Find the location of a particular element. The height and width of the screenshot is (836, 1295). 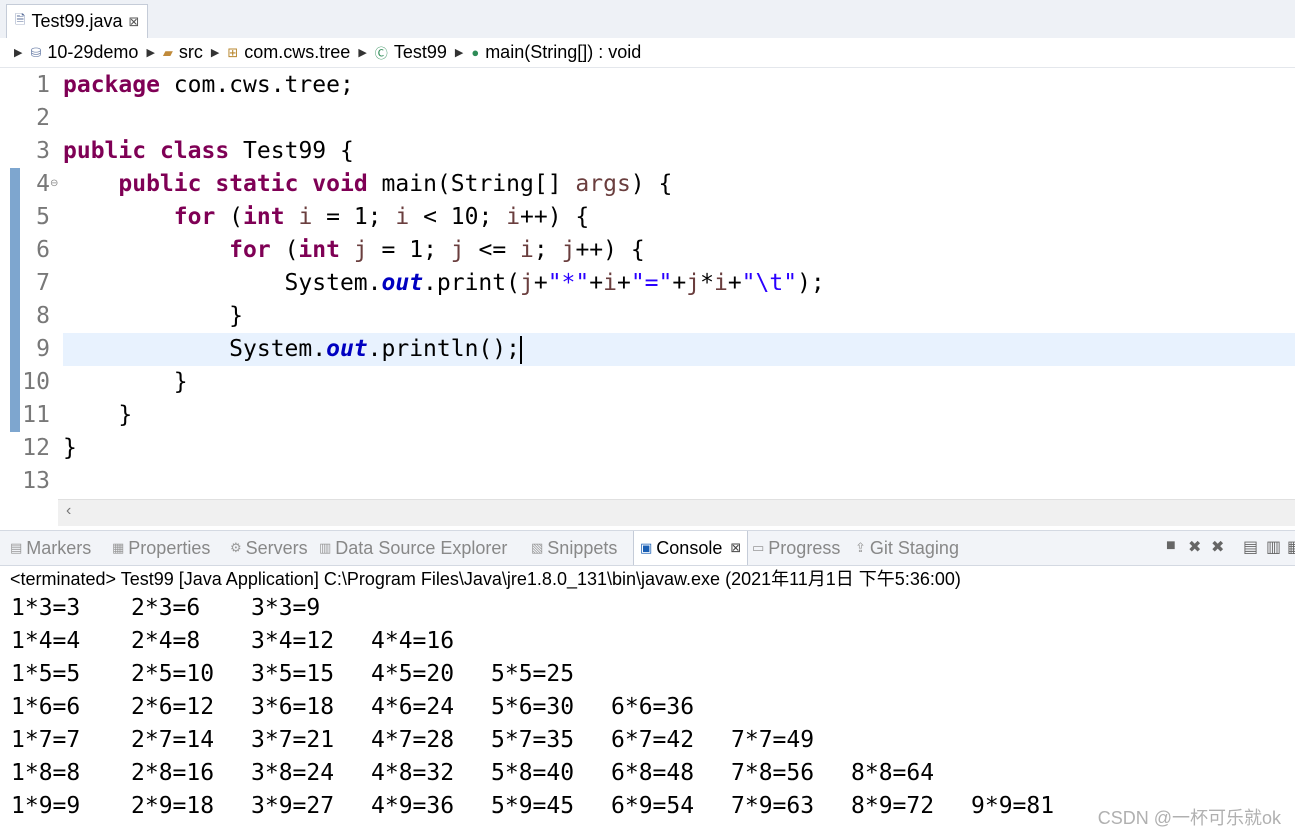

console-icon: ▣ is located at coordinates (646, 547).